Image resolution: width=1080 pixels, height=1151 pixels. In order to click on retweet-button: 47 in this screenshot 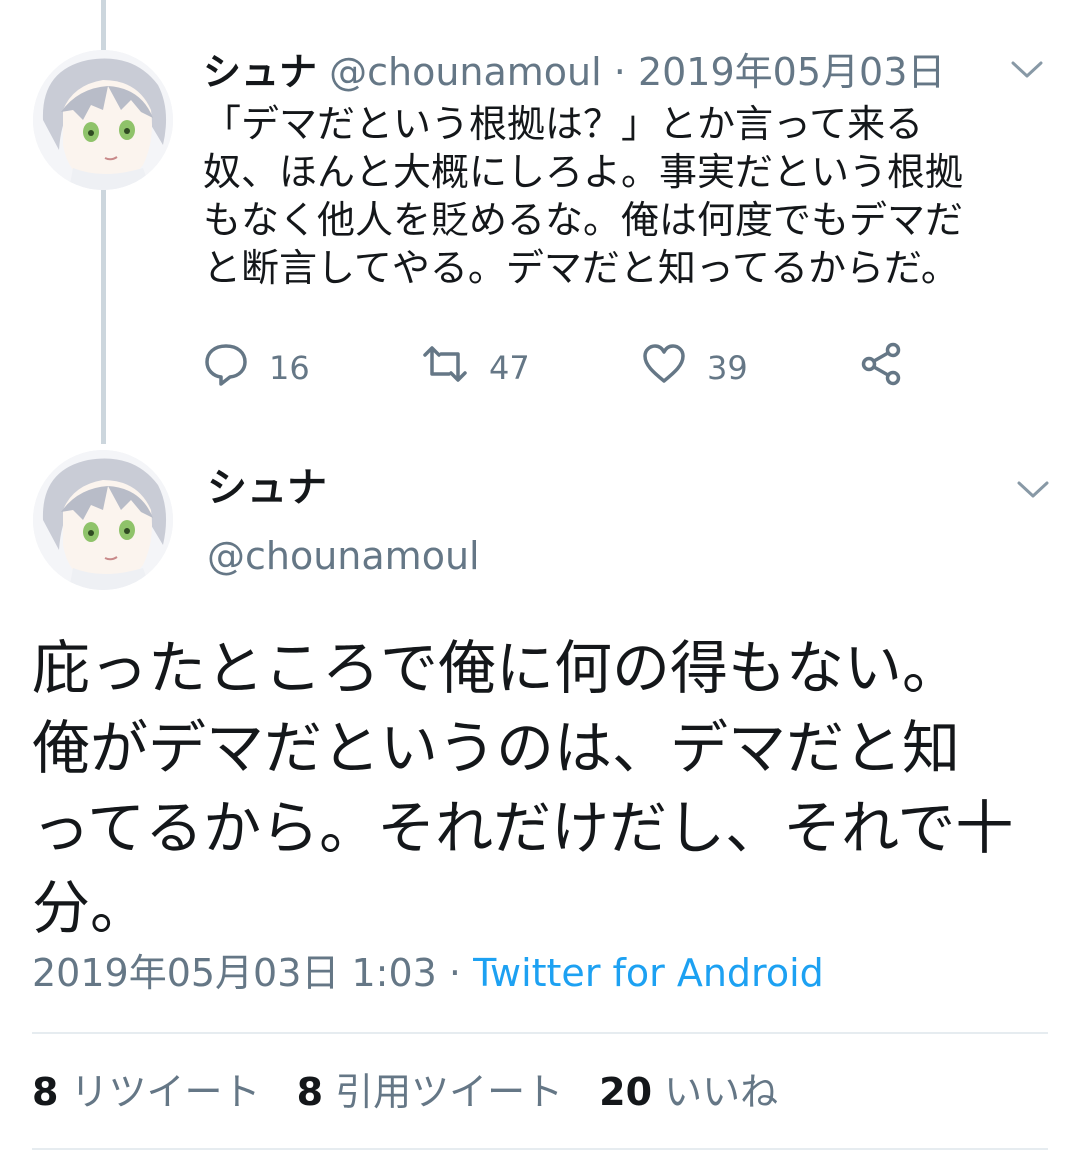, I will do `click(475, 368)`.